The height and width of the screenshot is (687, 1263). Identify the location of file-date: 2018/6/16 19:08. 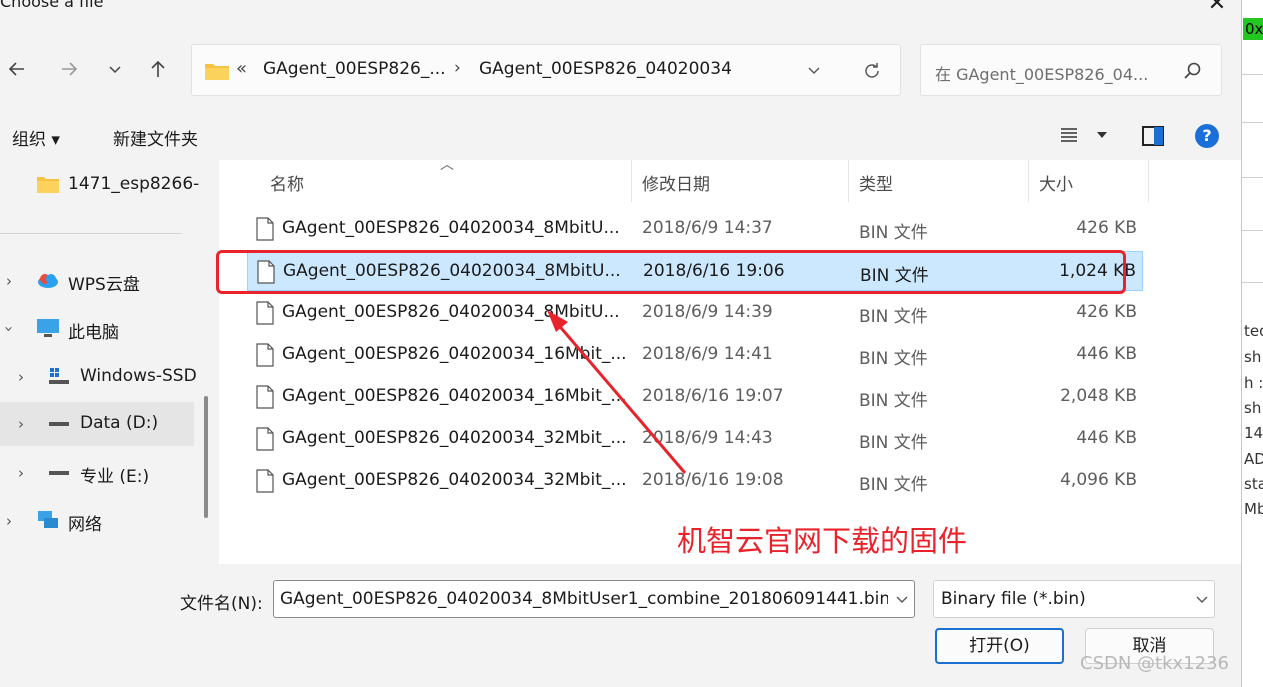
(713, 480).